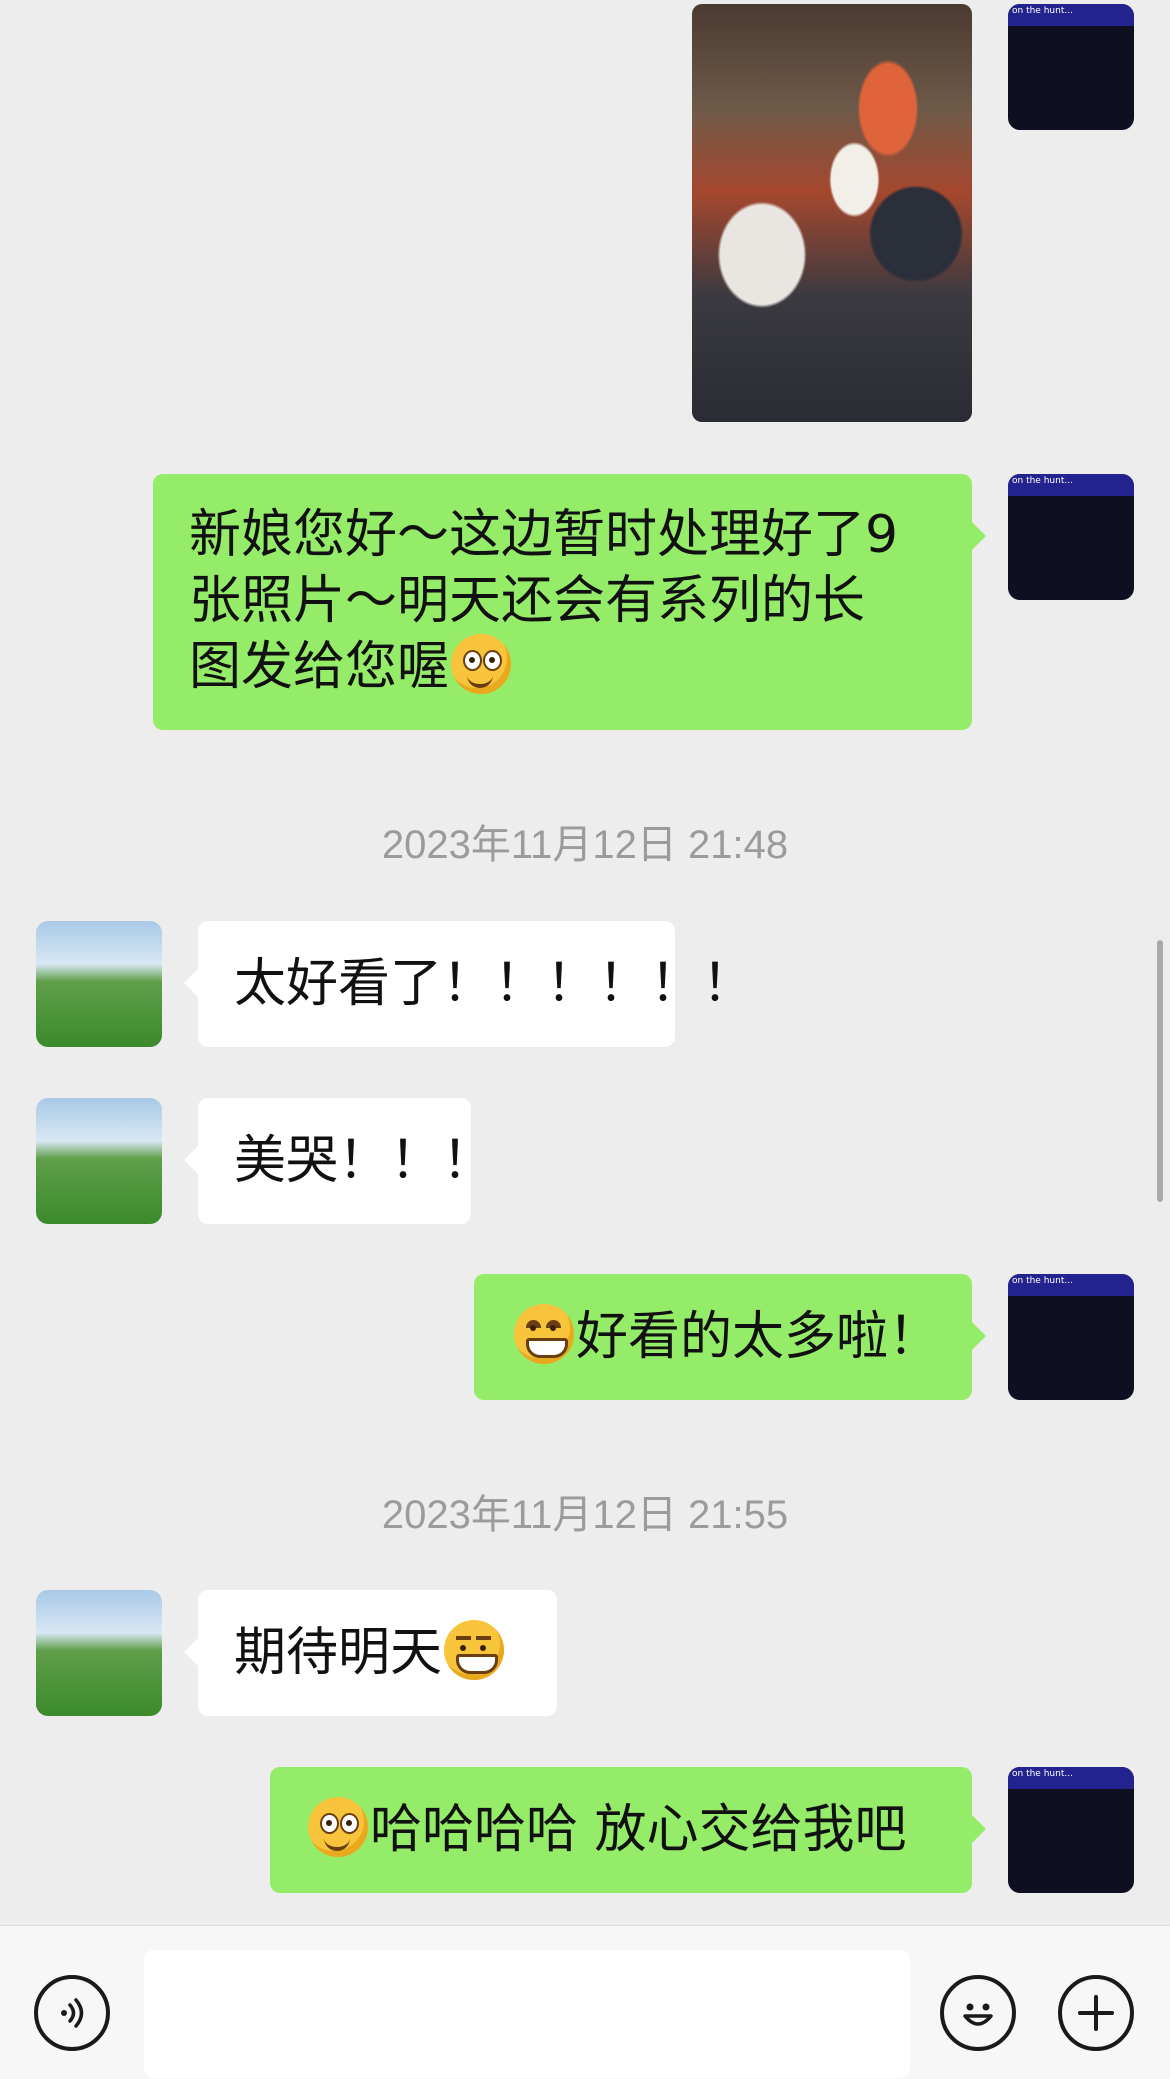  I want to click on message-text: 好看的太多啦！, so click(758, 1337).